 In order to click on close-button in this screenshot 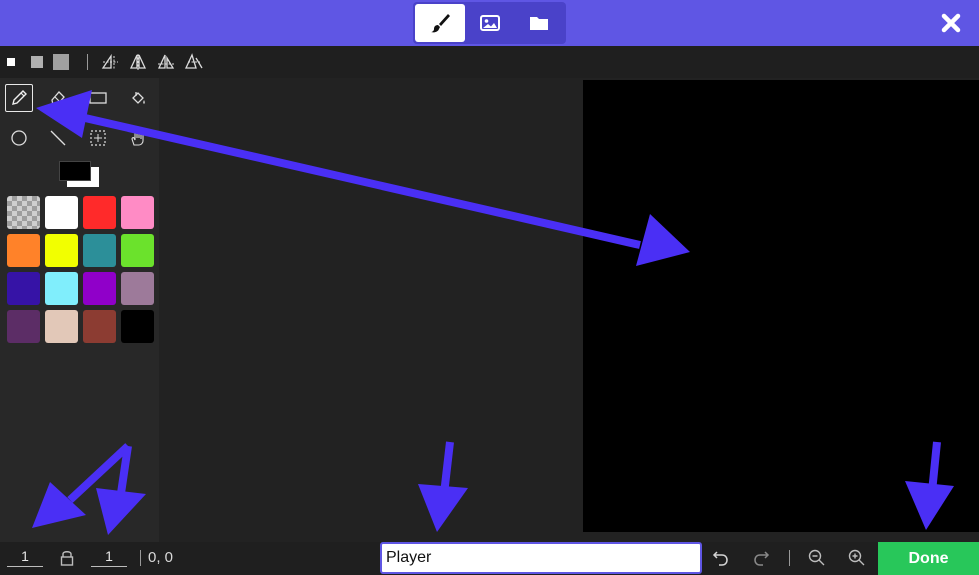, I will do `click(951, 23)`.